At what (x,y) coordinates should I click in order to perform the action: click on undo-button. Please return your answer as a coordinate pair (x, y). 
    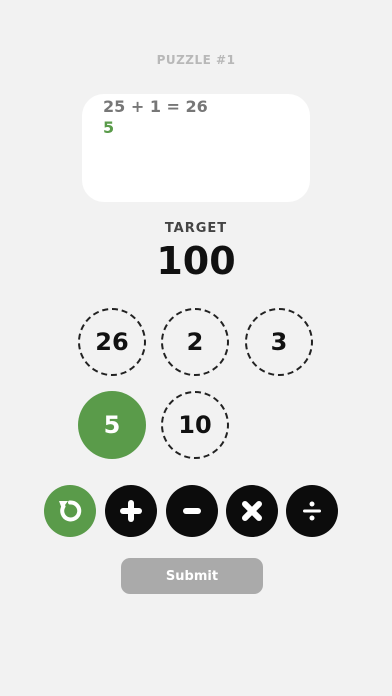
    Looking at the image, I should click on (70, 511).